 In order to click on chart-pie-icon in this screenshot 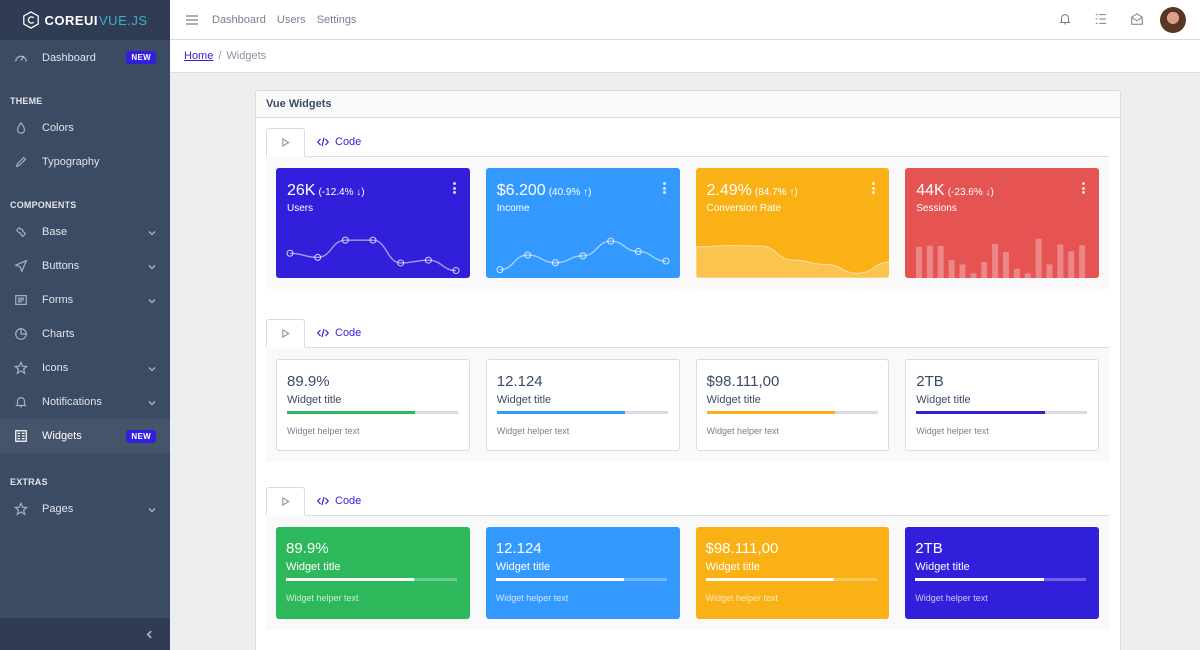, I will do `click(21, 334)`.